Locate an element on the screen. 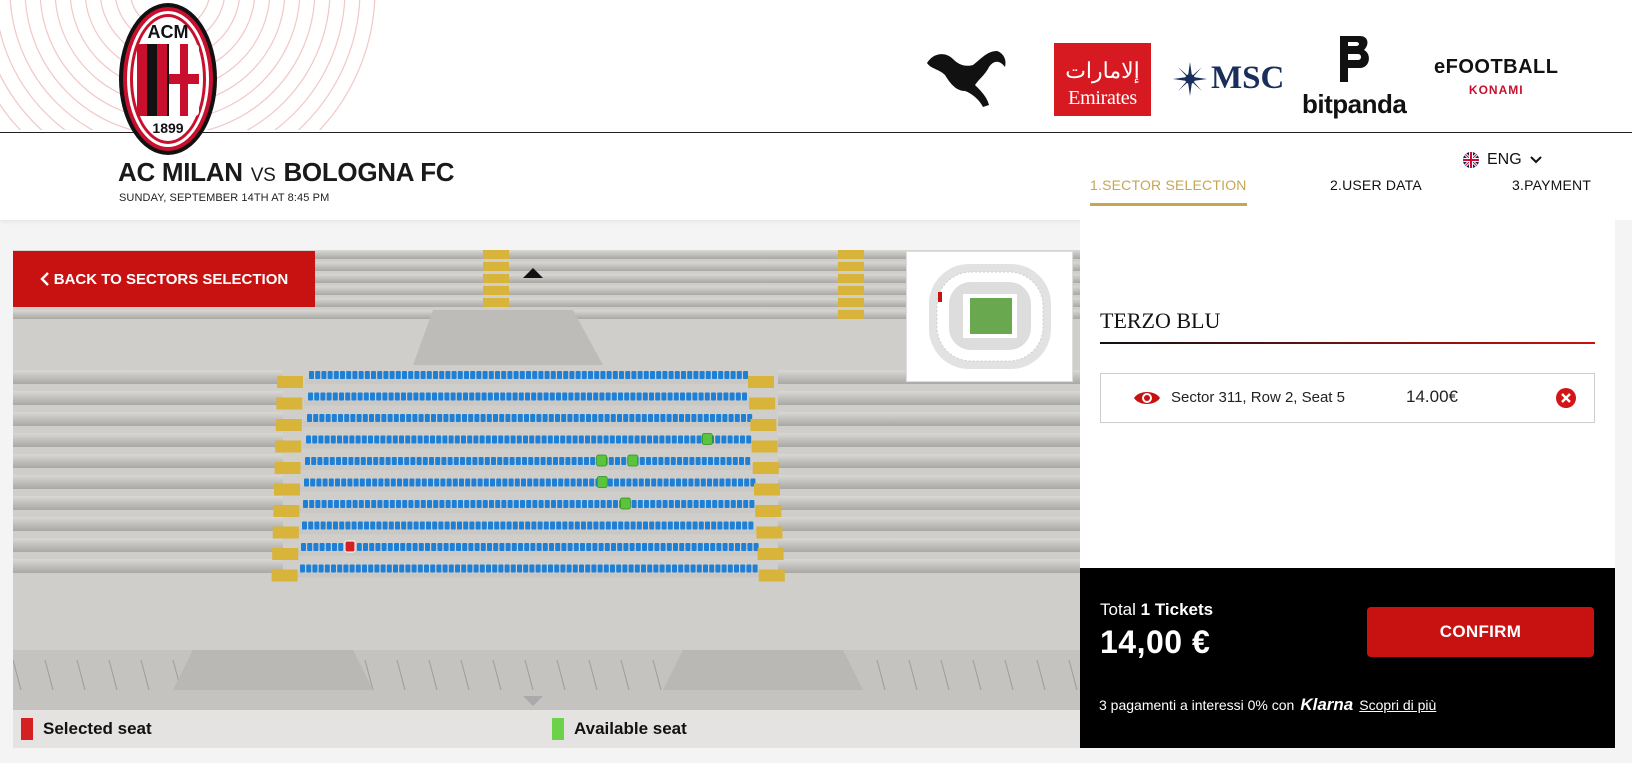 Image resolution: width=1632 pixels, height=763 pixels. remove-icon is located at coordinates (1566, 398).